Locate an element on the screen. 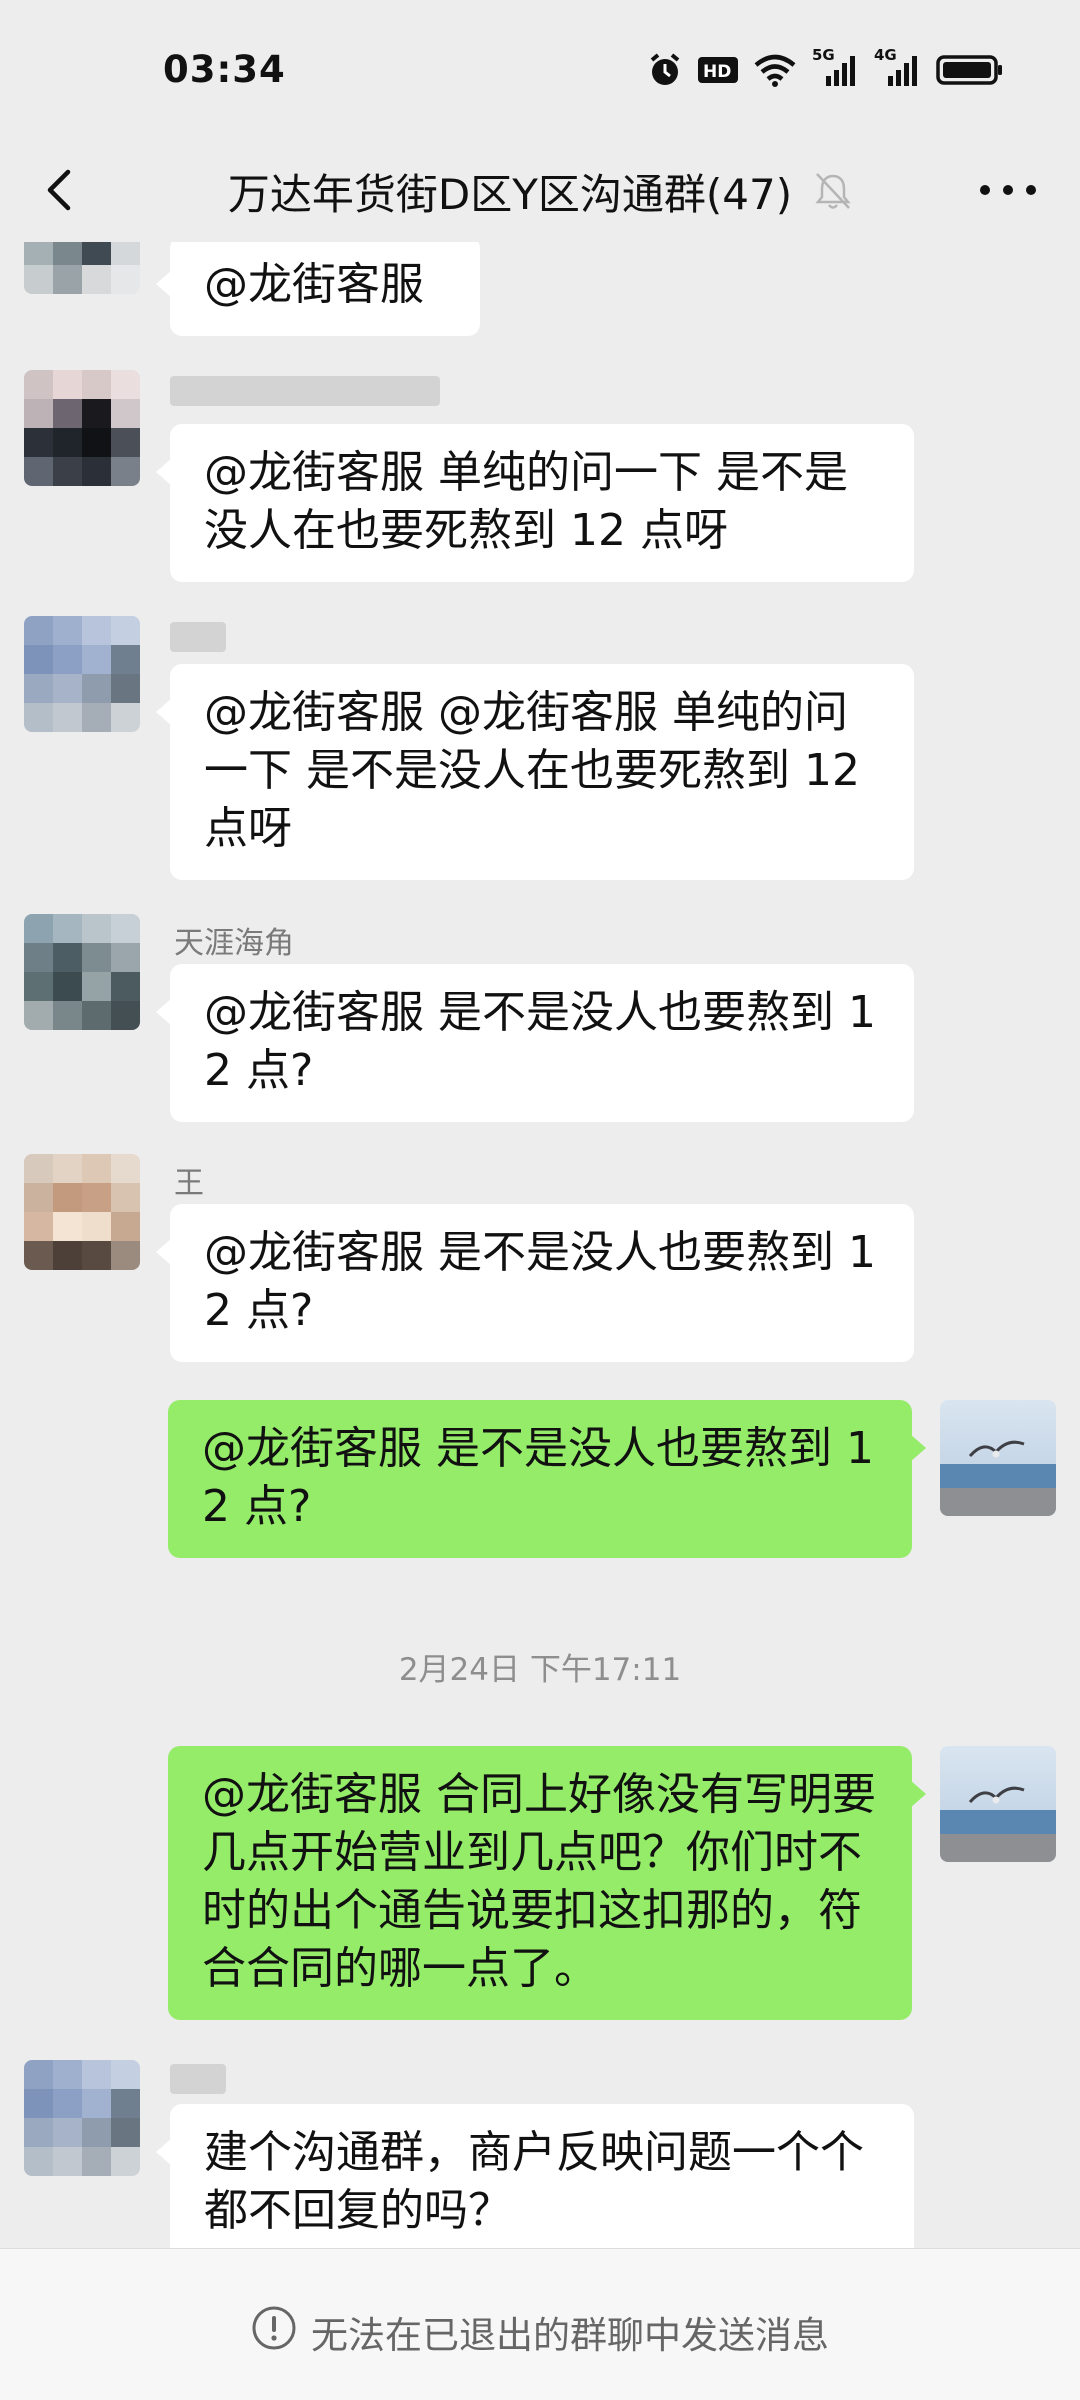  nav-title-wrap: 万达年货街D区Y区沟通群(47) is located at coordinates (540, 191).